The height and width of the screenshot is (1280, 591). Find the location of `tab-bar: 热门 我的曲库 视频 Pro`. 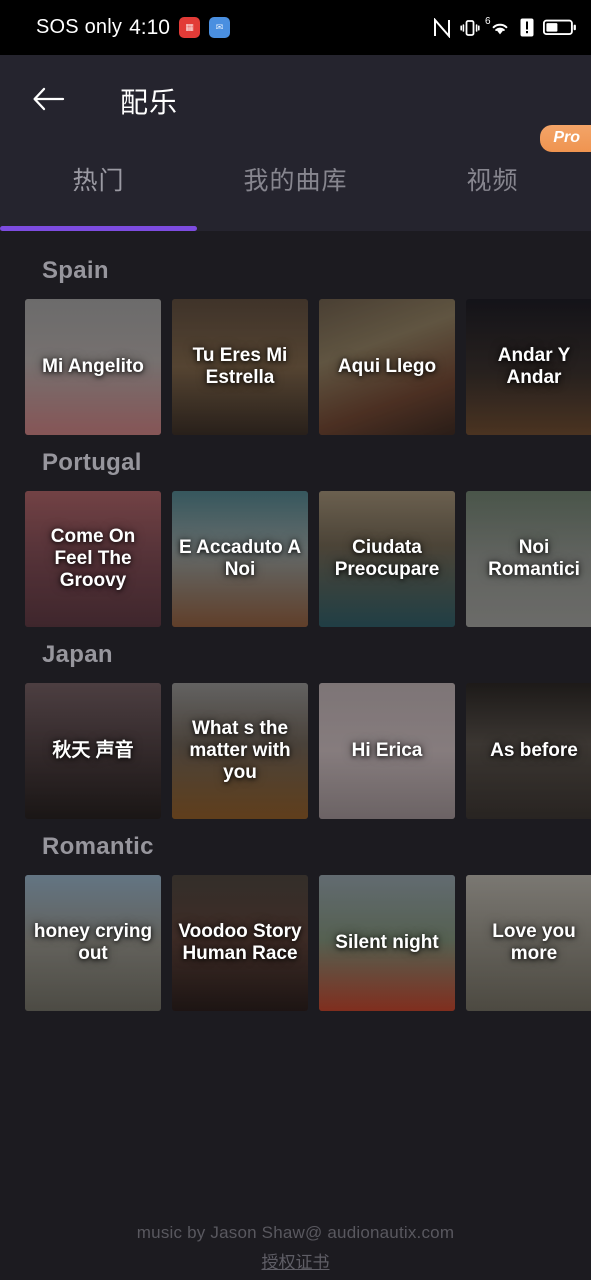

tab-bar: 热门 我的曲库 视频 Pro is located at coordinates (295, 178).